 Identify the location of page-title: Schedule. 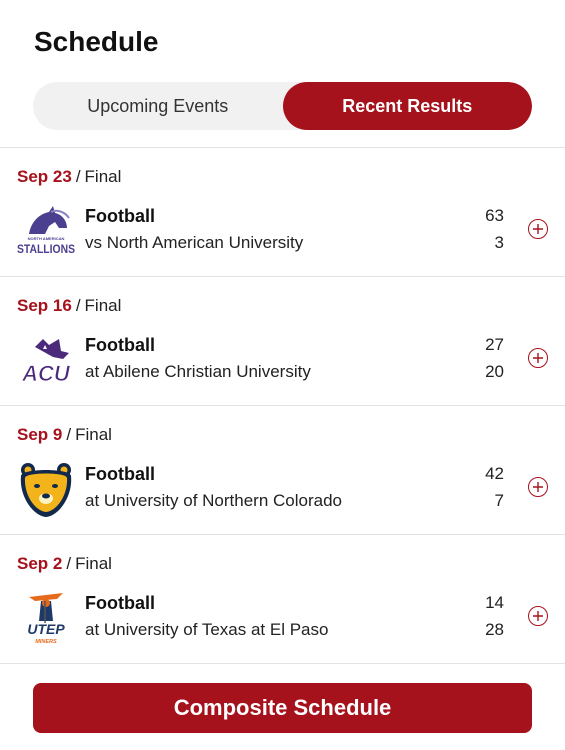
(96, 41).